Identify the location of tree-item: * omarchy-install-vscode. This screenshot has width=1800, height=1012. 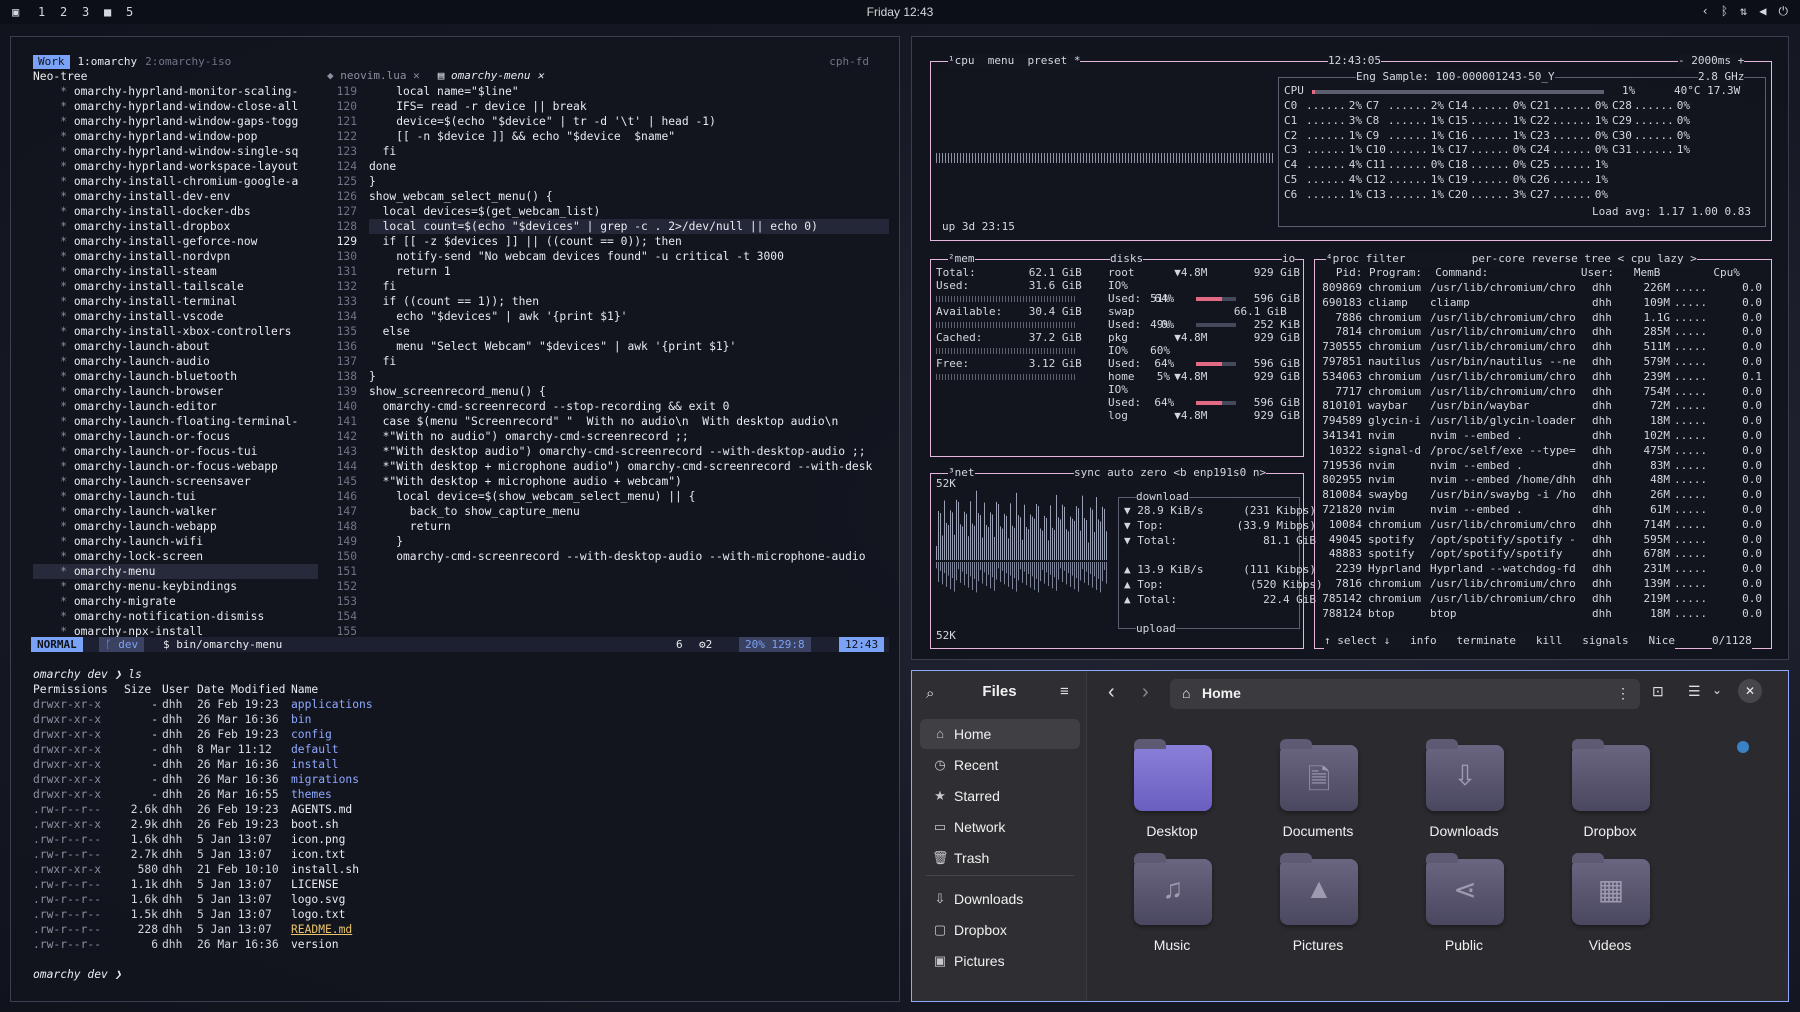
(175, 316).